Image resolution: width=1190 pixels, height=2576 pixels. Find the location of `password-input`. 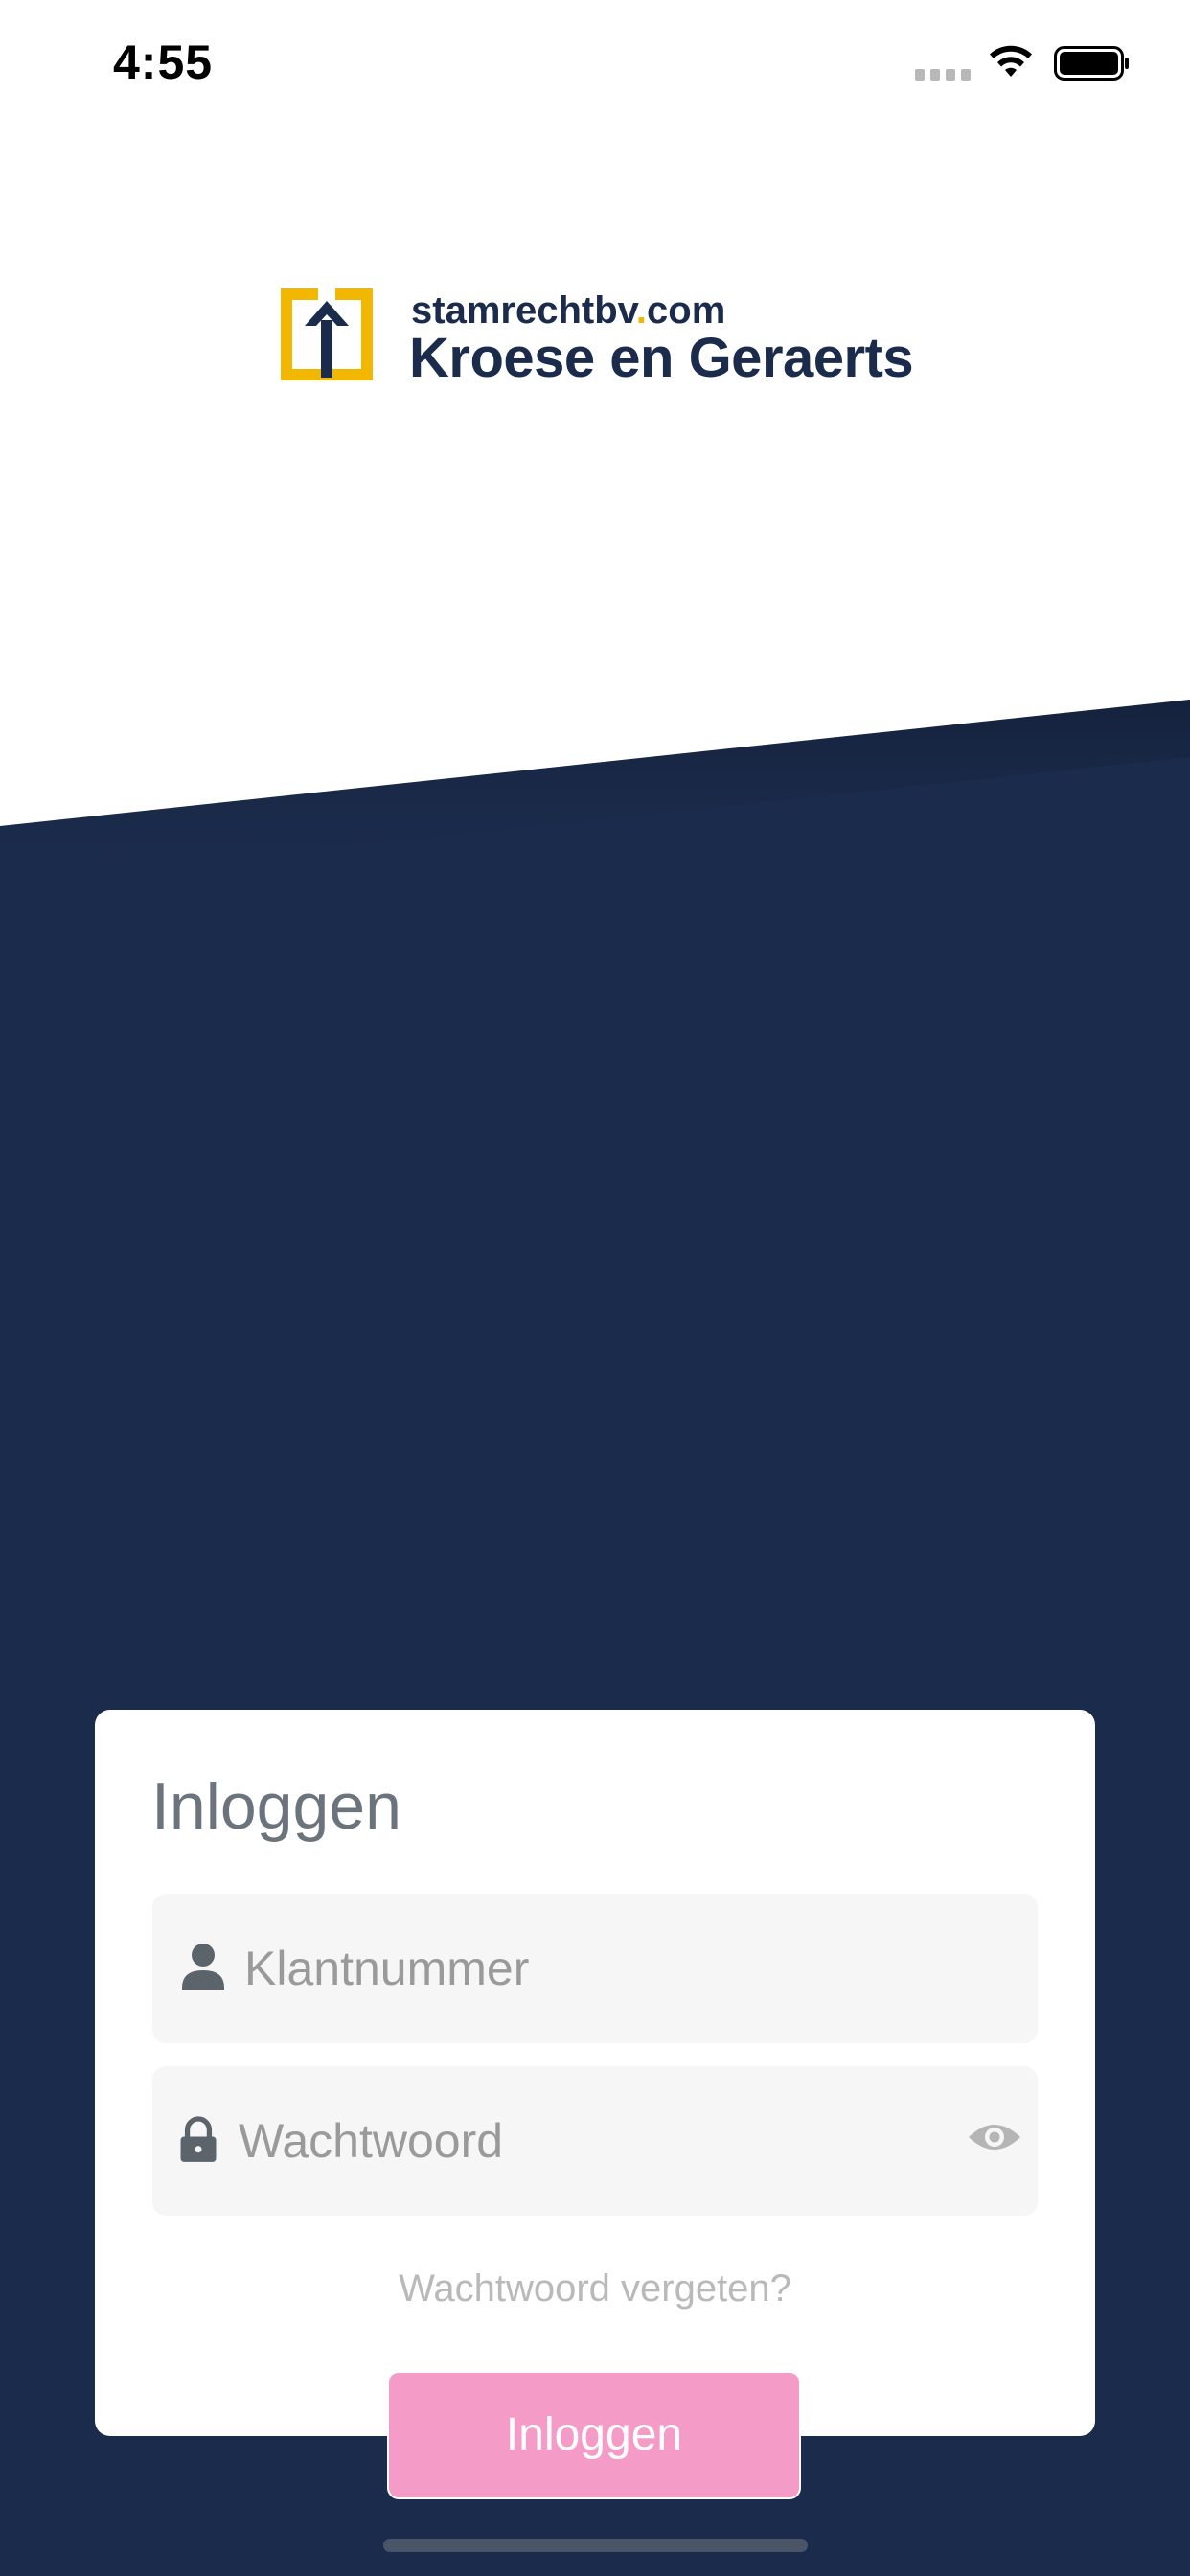

password-input is located at coordinates (564, 2141).